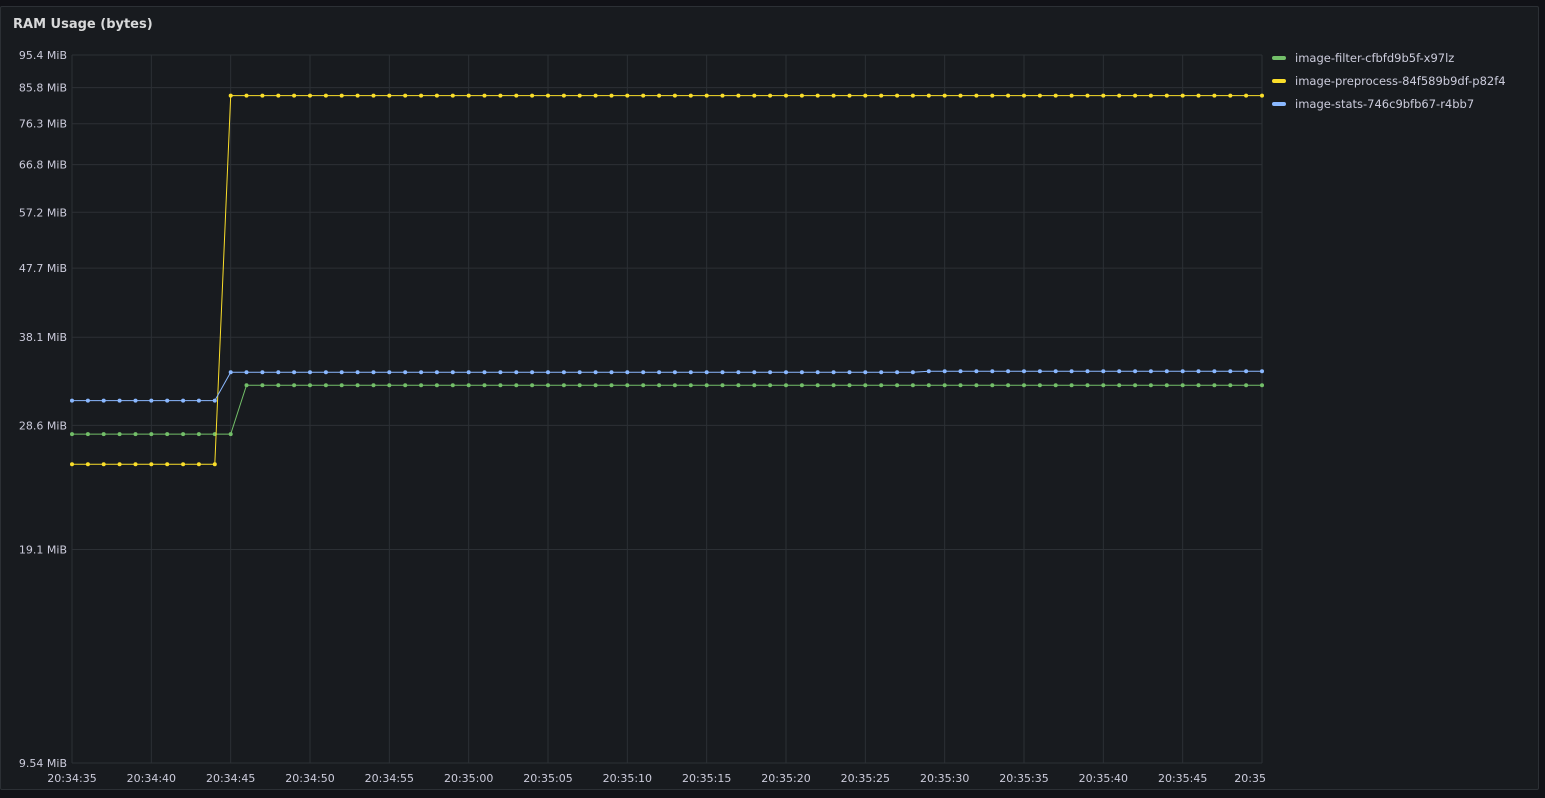  What do you see at coordinates (1250, 778) in the screenshot?
I see `x-tick-label: 20:35` at bounding box center [1250, 778].